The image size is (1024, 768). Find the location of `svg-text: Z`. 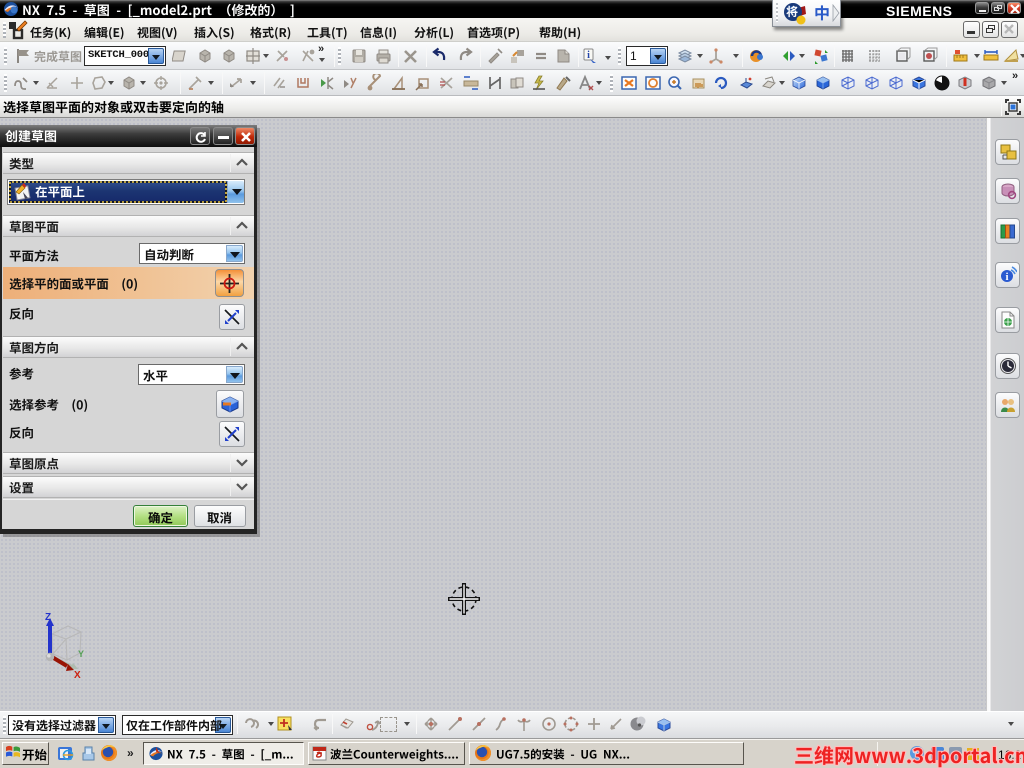

svg-text: Z is located at coordinates (48, 617).